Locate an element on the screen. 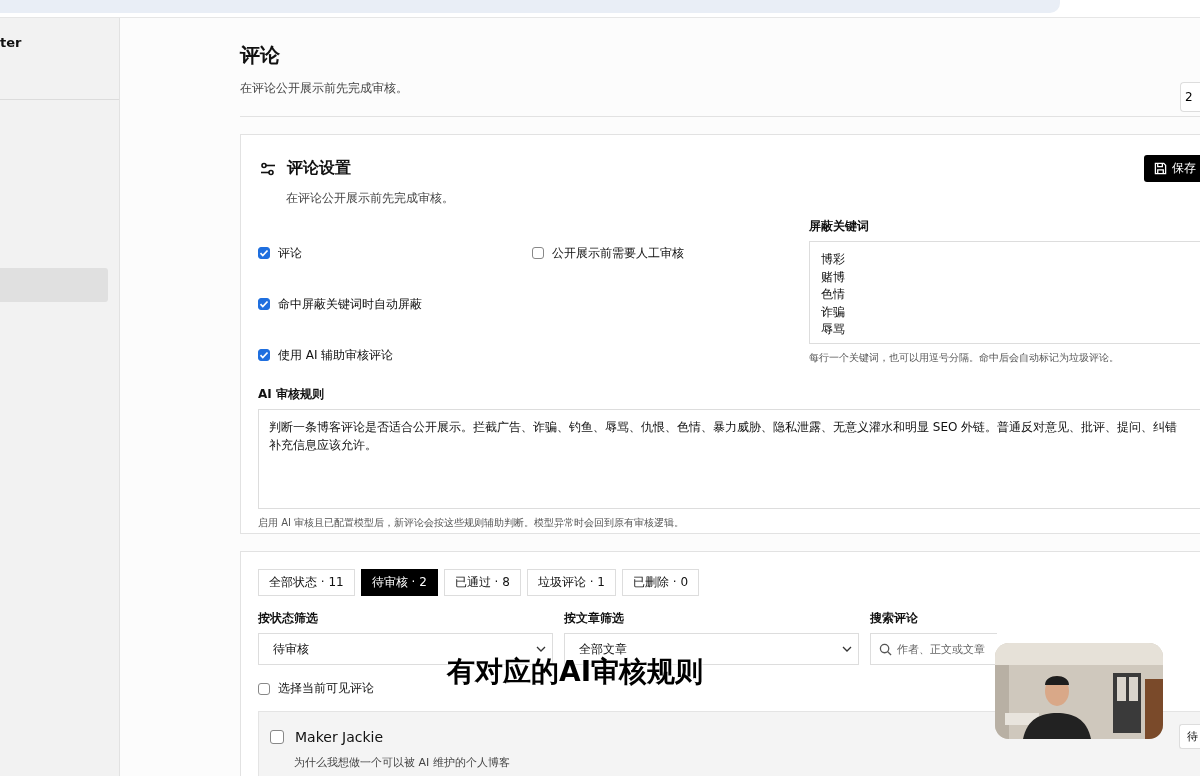 The image size is (1200, 776). status-badge: 待 is located at coordinates (1189, 736).